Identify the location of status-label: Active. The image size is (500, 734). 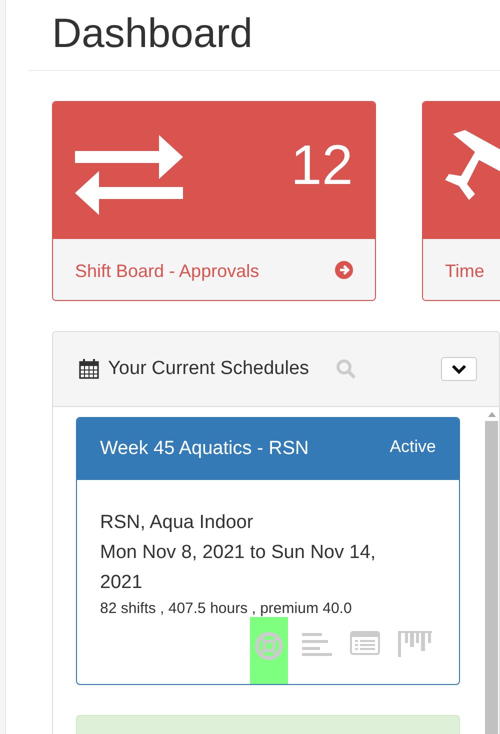
(413, 447).